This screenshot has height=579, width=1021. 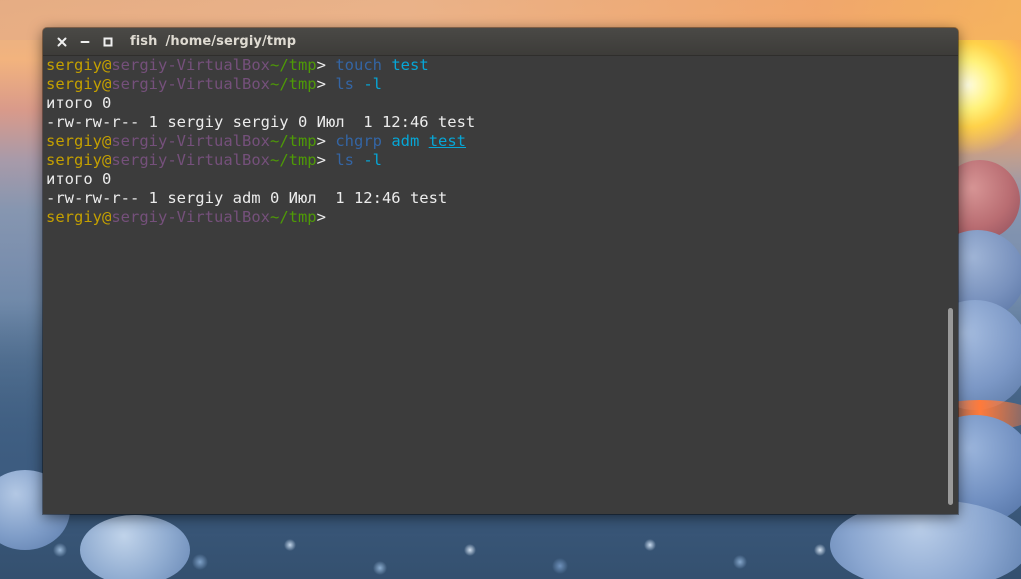 What do you see at coordinates (231, 41) in the screenshot?
I see `window-path: /home/sergiy/tmp` at bounding box center [231, 41].